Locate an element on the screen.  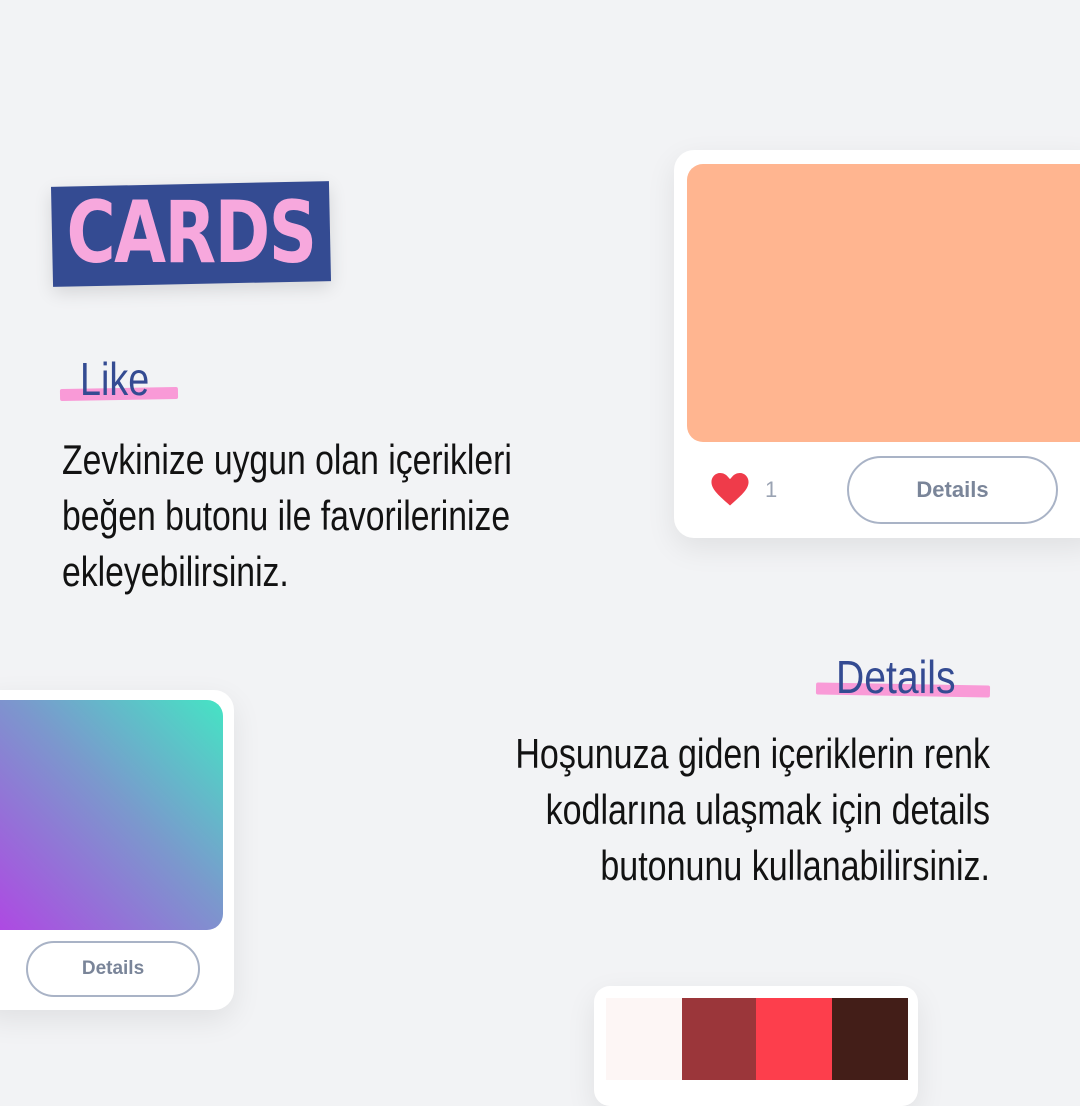
details-description-line: butonunu kullanabilirsiniz. is located at coordinates (795, 865).